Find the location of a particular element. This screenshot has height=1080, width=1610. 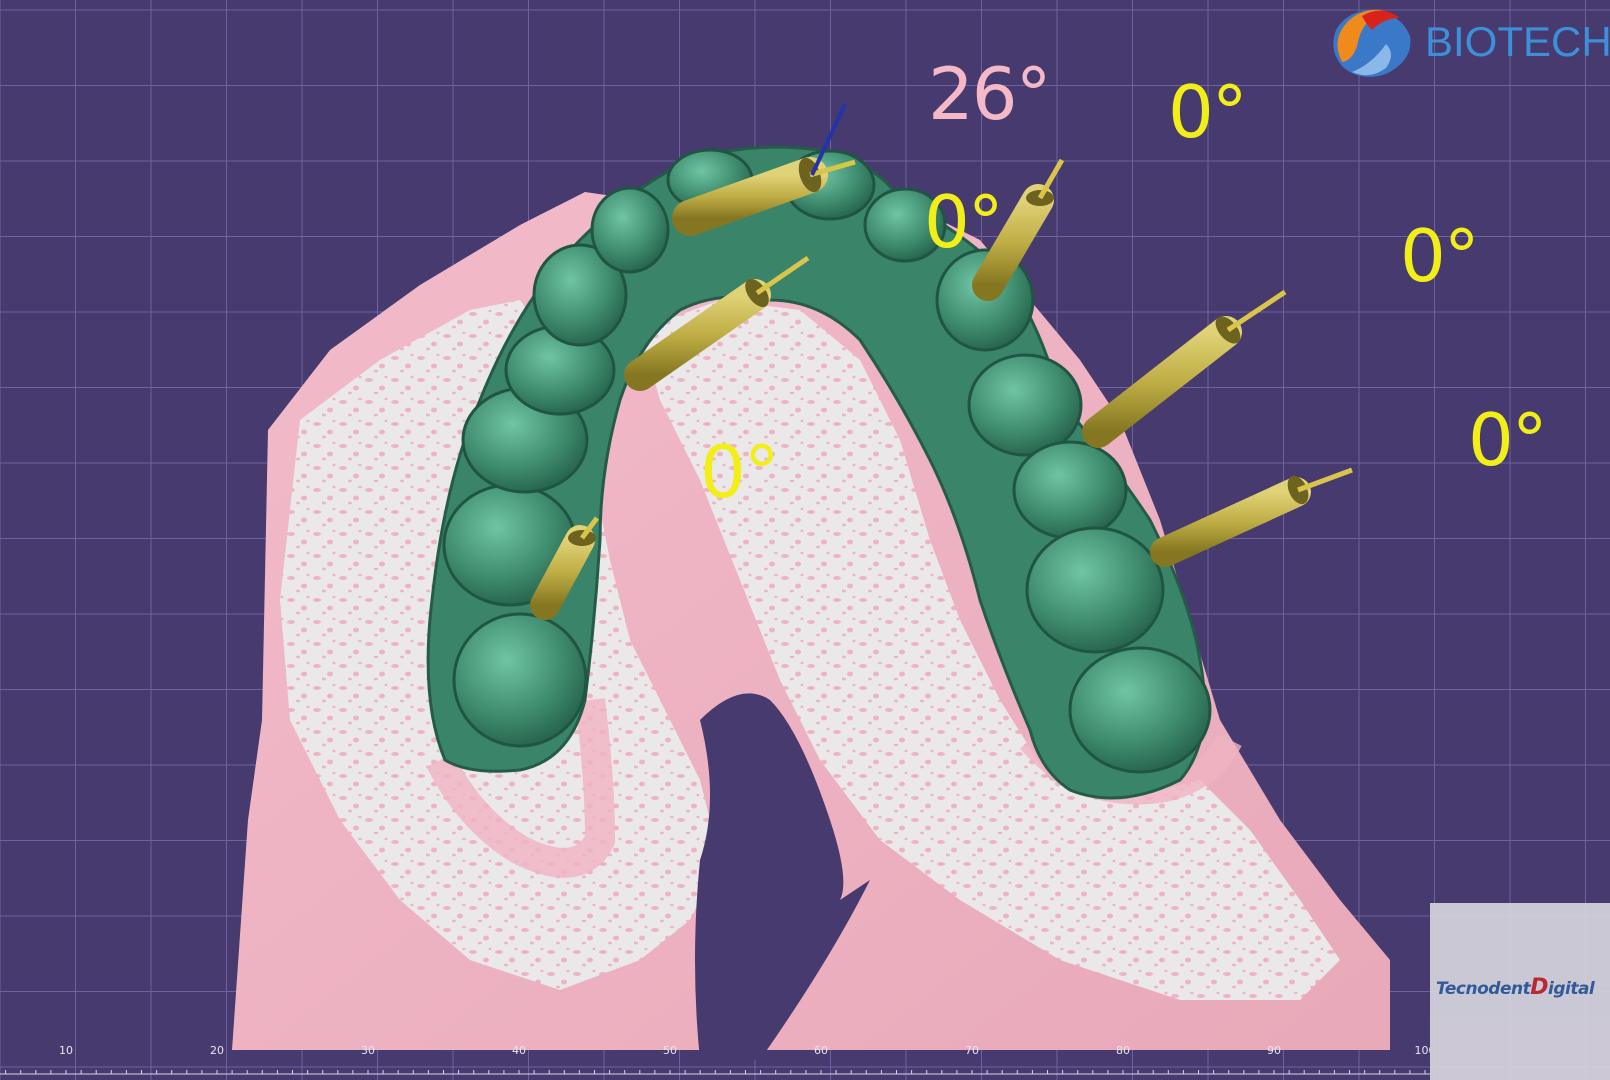

ruler-label: 80 is located at coordinates (1123, 1050).